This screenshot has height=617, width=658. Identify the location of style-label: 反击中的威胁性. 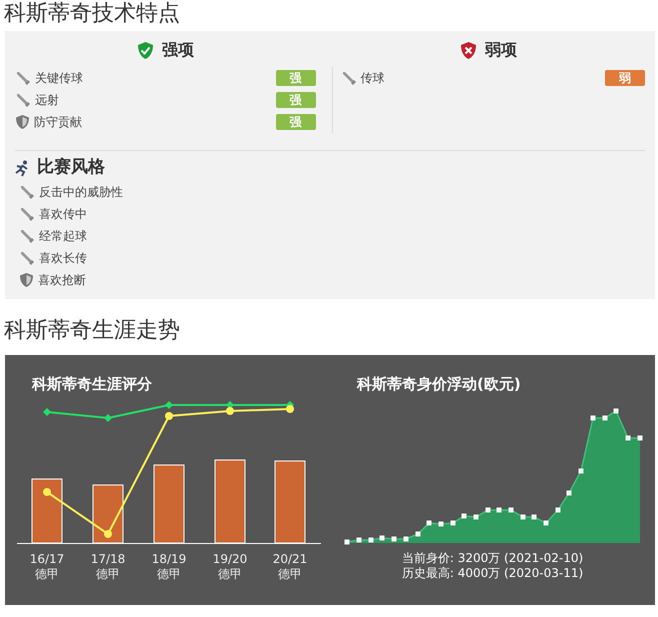
(81, 192).